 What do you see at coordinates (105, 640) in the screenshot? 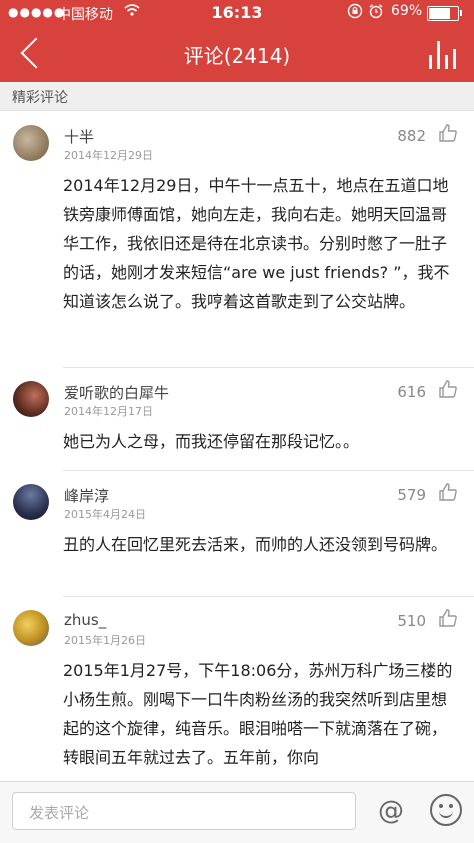
I see `comment-date: 2015年1月26日` at bounding box center [105, 640].